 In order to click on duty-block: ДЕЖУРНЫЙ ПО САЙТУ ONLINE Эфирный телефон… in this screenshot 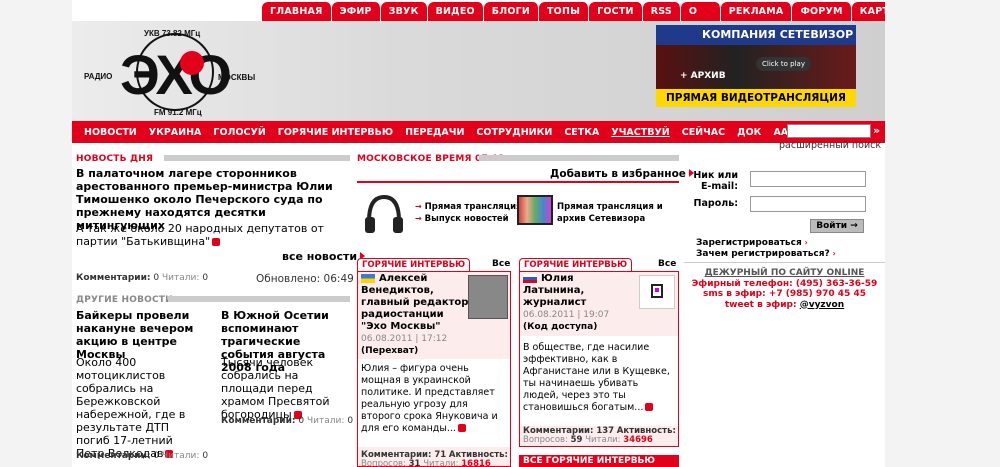, I will do `click(784, 289)`.